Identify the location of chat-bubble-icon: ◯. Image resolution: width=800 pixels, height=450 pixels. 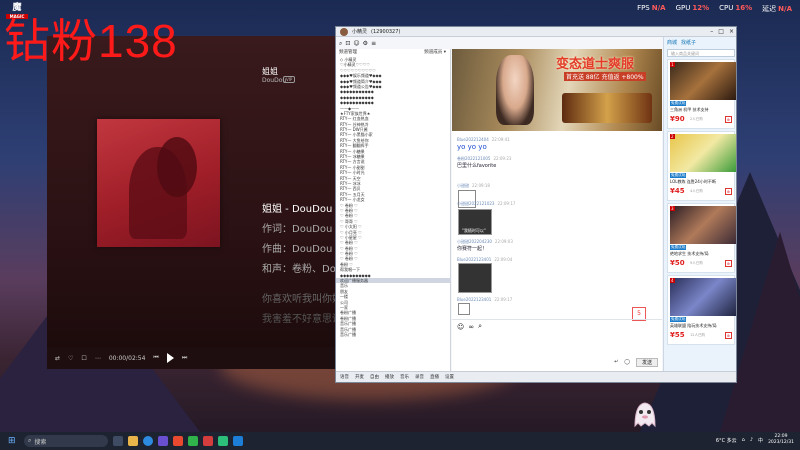
(627, 362).